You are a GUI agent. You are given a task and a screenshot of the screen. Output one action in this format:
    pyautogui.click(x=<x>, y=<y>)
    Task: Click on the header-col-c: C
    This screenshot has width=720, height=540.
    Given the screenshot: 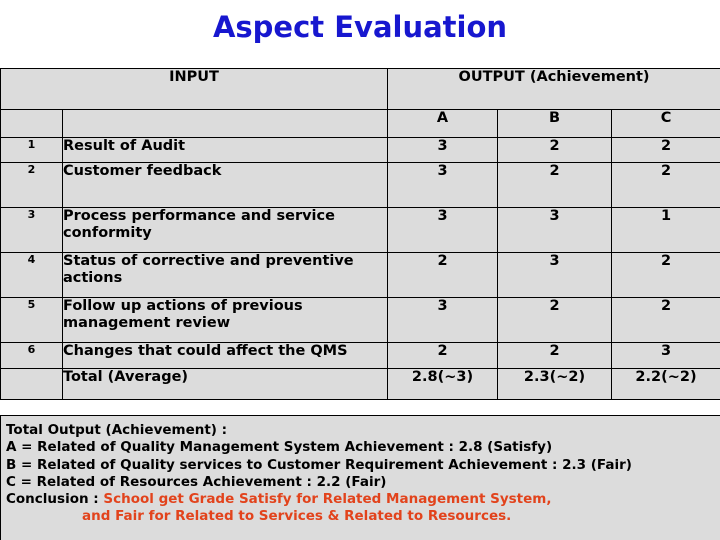 What is the action you would take?
    pyautogui.click(x=665, y=123)
    